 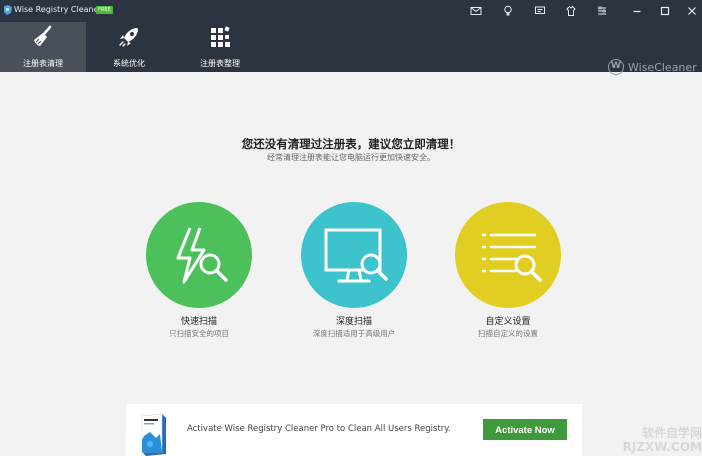 What do you see at coordinates (692, 11) in the screenshot?
I see `close-icon` at bounding box center [692, 11].